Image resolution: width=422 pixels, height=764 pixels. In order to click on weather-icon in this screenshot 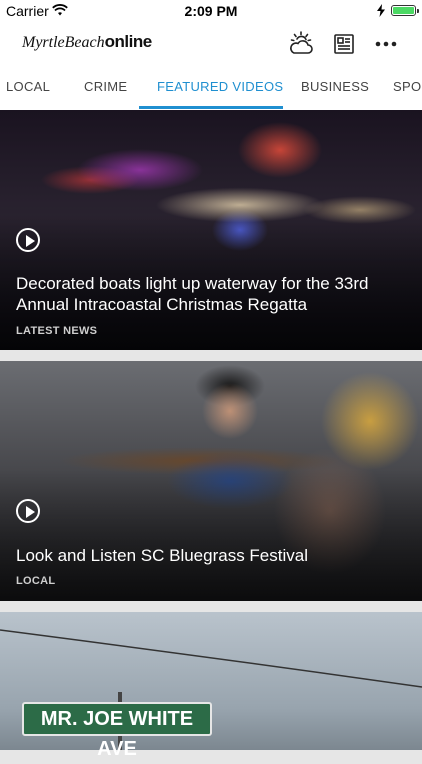, I will do `click(301, 44)`.